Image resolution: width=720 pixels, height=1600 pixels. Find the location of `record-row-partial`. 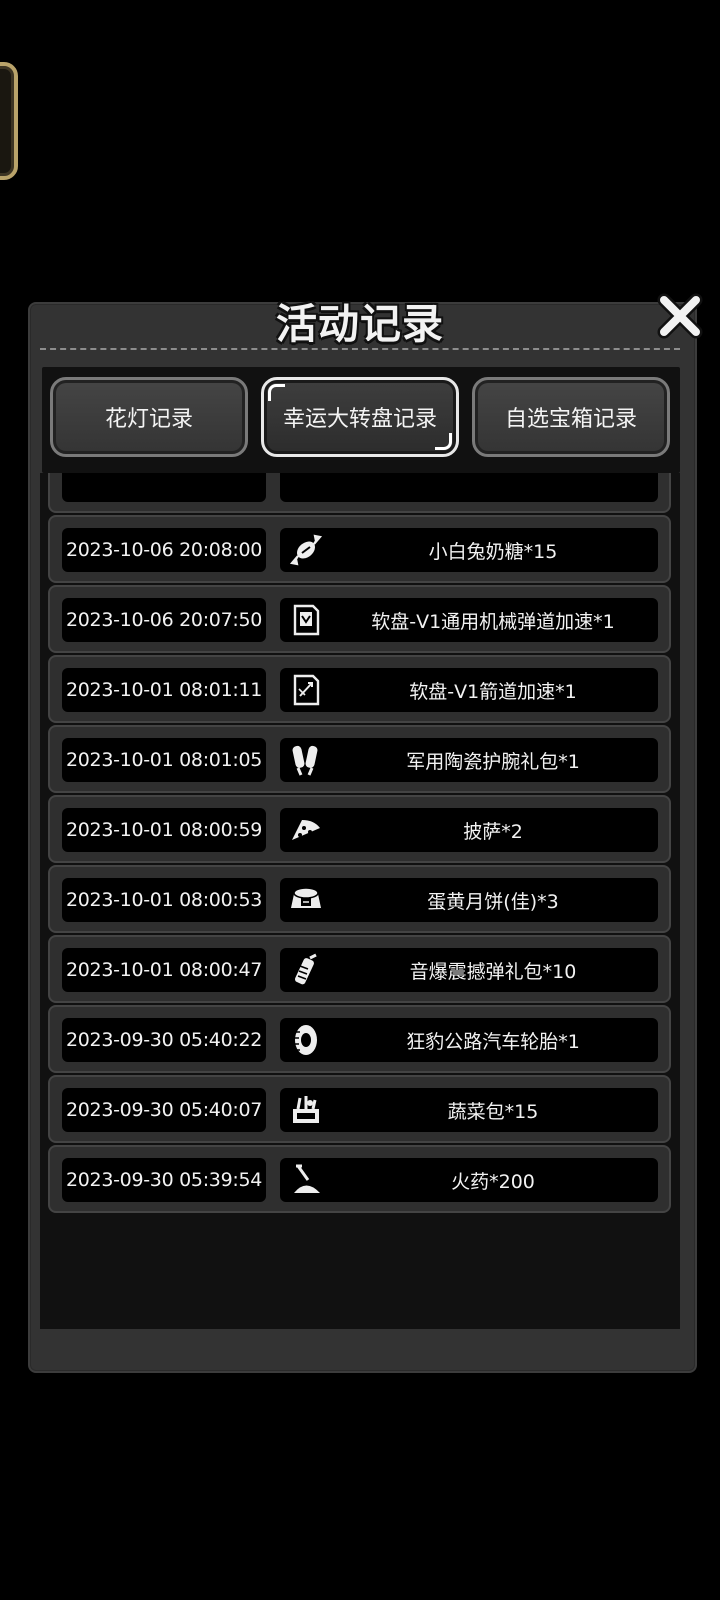

record-row-partial is located at coordinates (359, 493).